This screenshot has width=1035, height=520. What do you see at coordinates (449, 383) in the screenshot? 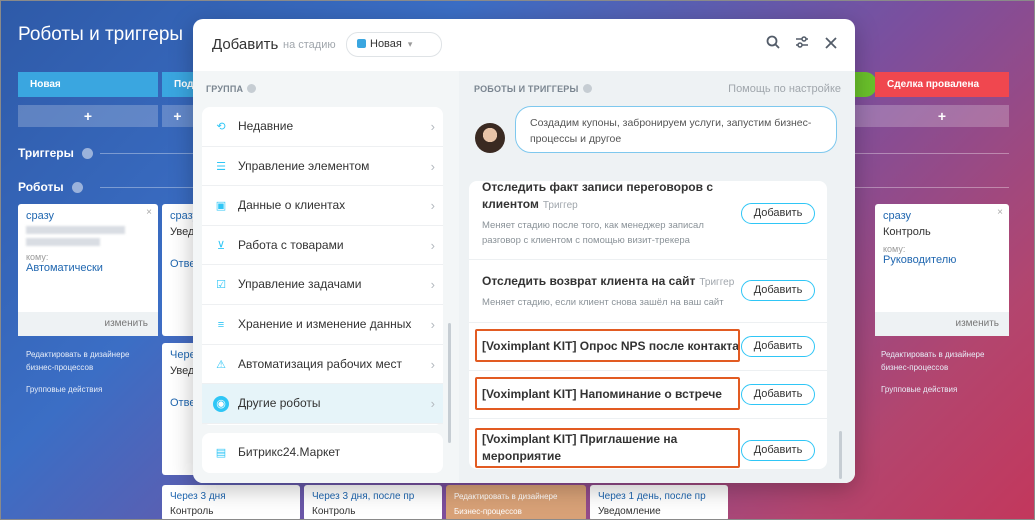
I see `group-scrollbar` at bounding box center [449, 383].